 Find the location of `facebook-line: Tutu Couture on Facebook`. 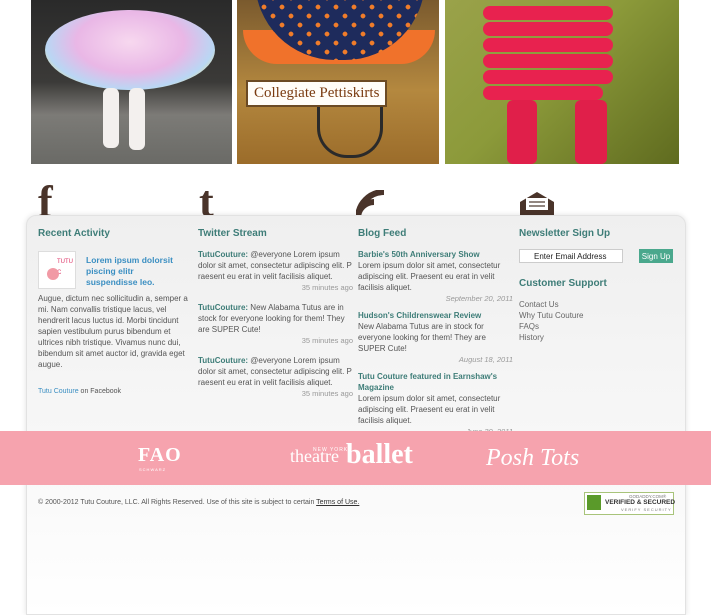

facebook-line: Tutu Couture on Facebook is located at coordinates (113, 391).